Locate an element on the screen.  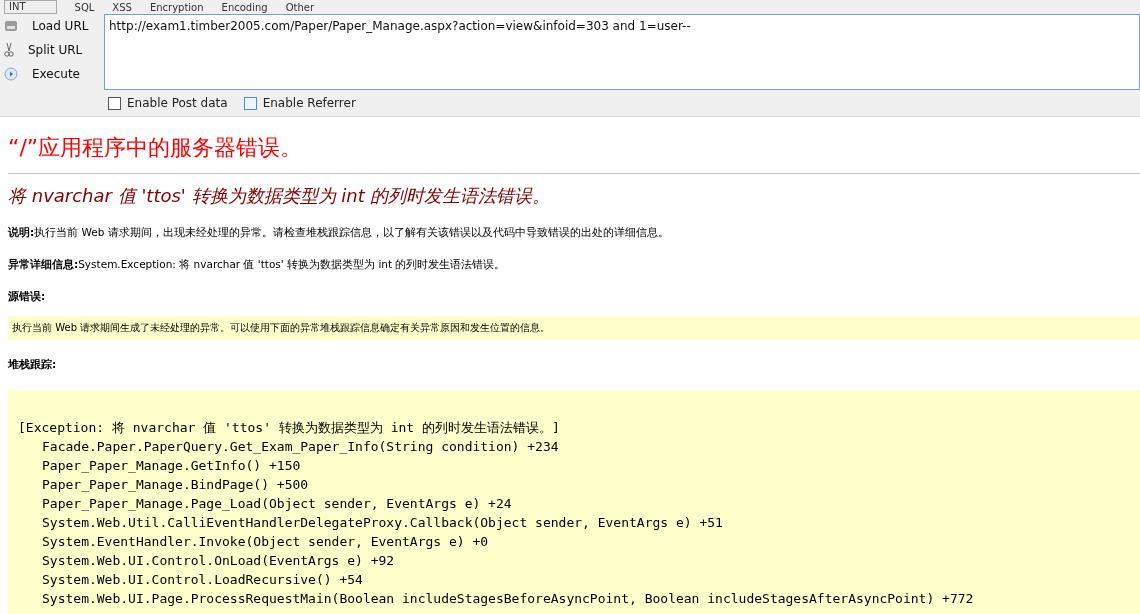
trace-line: Paper_Paper_Manage.Page_Load(Object sender, EventArgs e) +24 is located at coordinates (277, 504).